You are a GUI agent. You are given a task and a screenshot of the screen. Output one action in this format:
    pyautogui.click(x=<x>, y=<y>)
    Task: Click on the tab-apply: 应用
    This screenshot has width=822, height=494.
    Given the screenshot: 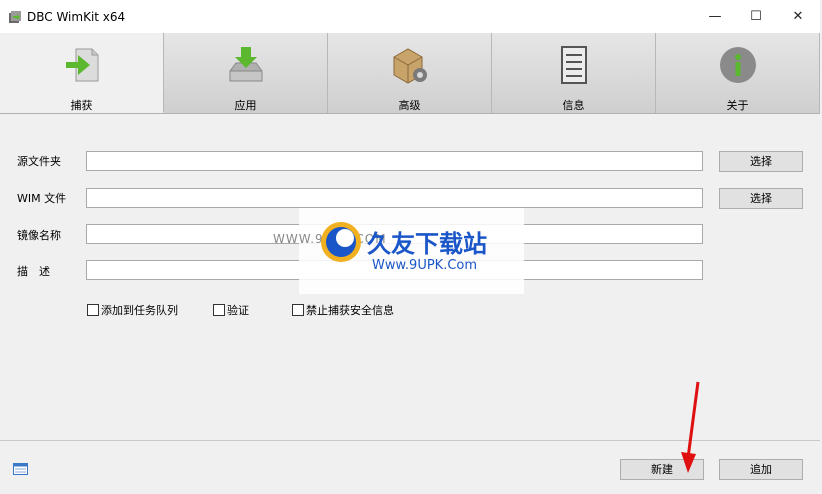 What is the action you would take?
    pyautogui.click(x=246, y=73)
    